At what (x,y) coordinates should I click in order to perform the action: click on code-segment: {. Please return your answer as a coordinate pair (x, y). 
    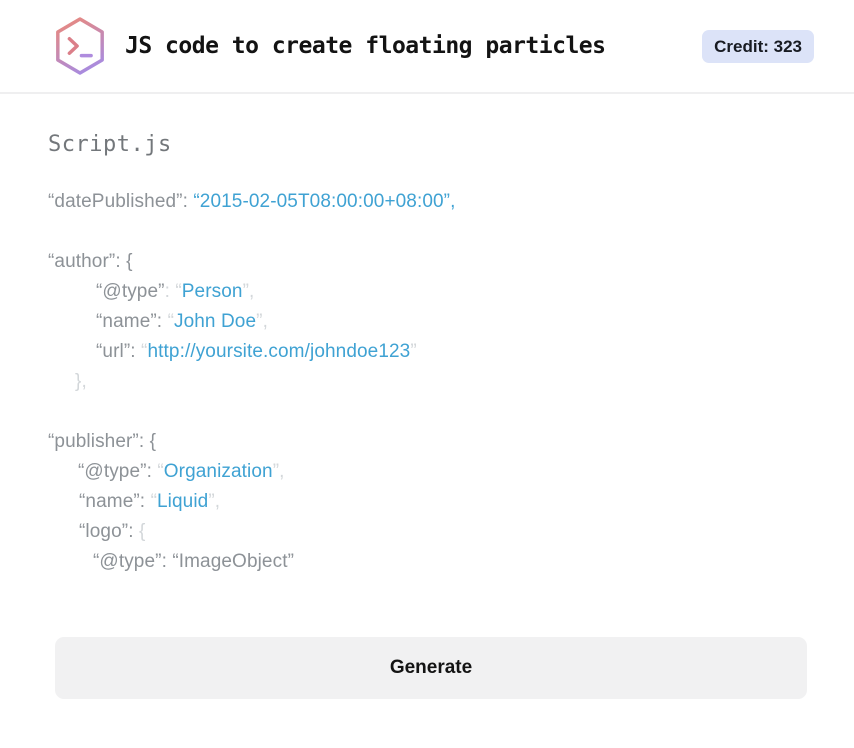
    Looking at the image, I should click on (142, 531).